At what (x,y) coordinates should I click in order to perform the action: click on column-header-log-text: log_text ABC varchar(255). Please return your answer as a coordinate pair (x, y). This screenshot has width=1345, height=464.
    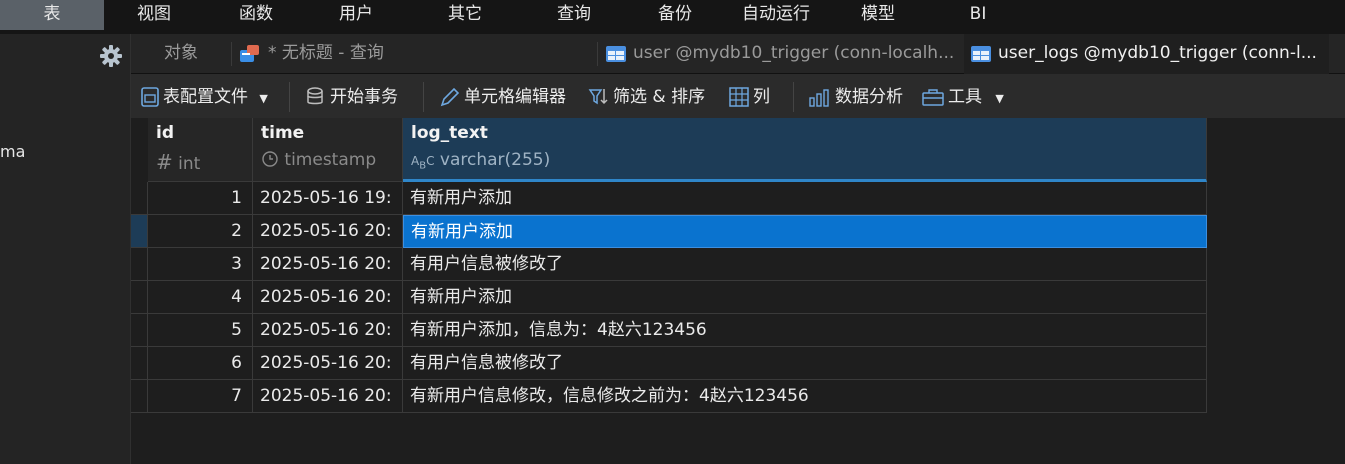
    Looking at the image, I should click on (805, 150).